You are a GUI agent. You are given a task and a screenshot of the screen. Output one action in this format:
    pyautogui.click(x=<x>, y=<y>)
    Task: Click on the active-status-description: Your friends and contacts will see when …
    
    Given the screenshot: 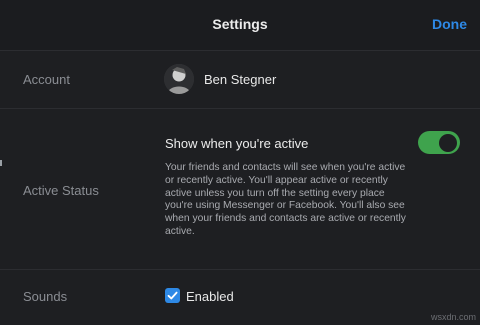 What is the action you would take?
    pyautogui.click(x=285, y=199)
    